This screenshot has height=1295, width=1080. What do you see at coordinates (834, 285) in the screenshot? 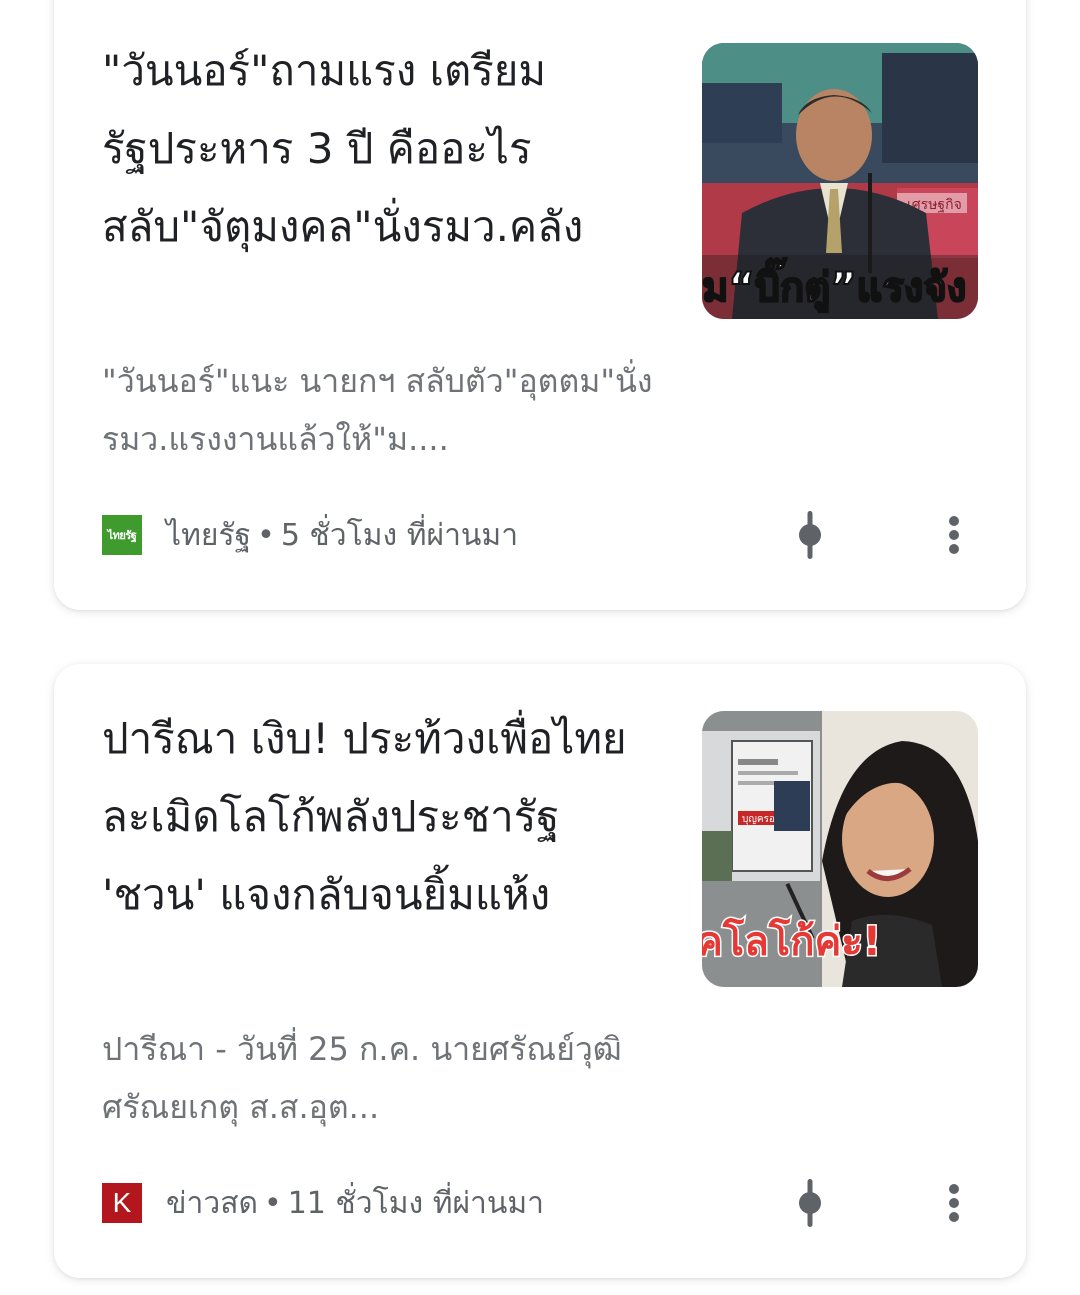
I see `thumbnail-caption: ม“บิ๊กตู่”แรงจัง` at bounding box center [834, 285].